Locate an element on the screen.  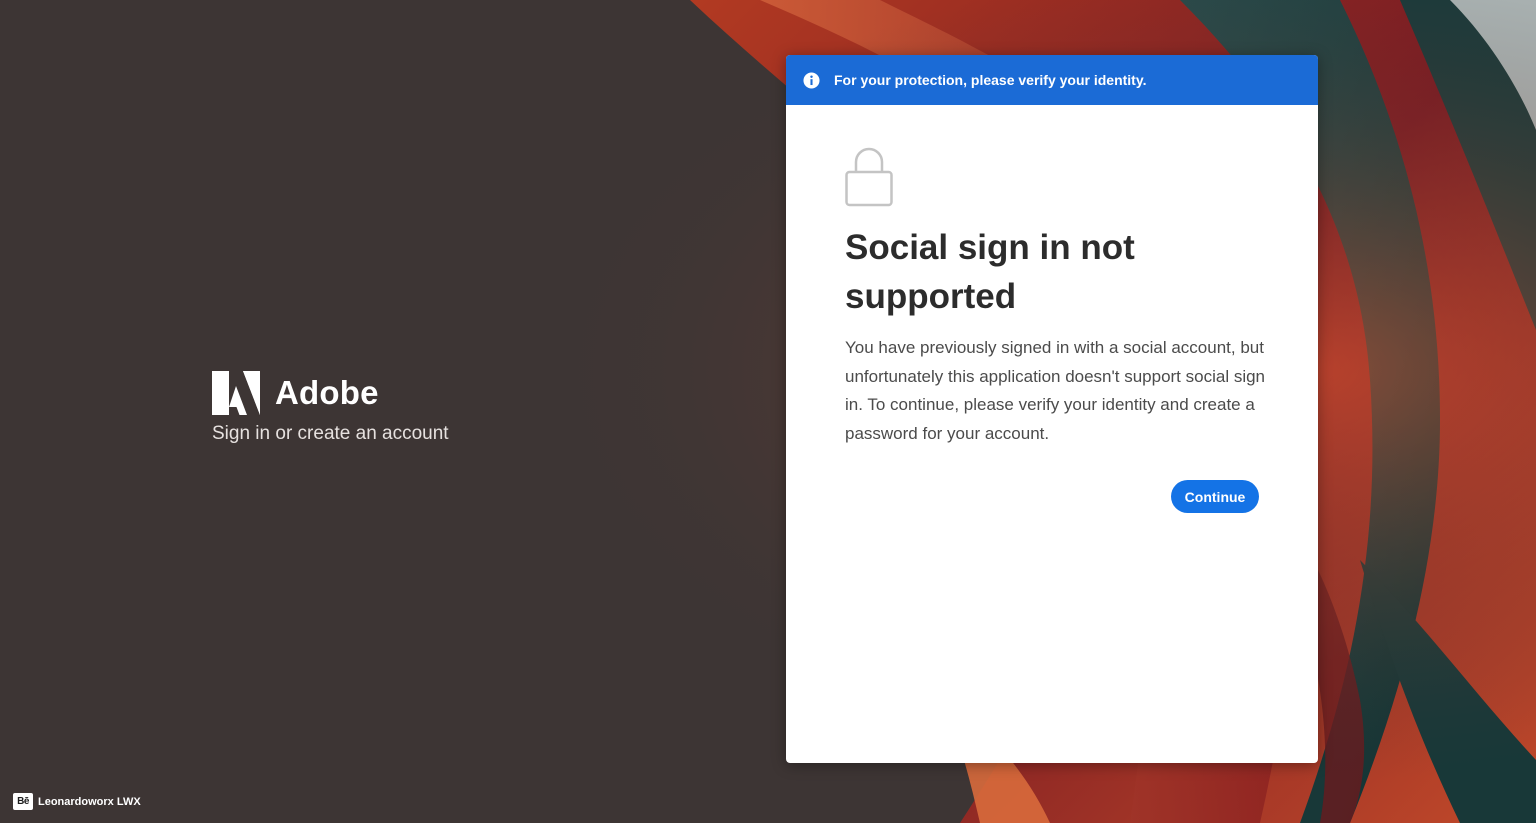
brand-row: Adobe is located at coordinates (330, 393).